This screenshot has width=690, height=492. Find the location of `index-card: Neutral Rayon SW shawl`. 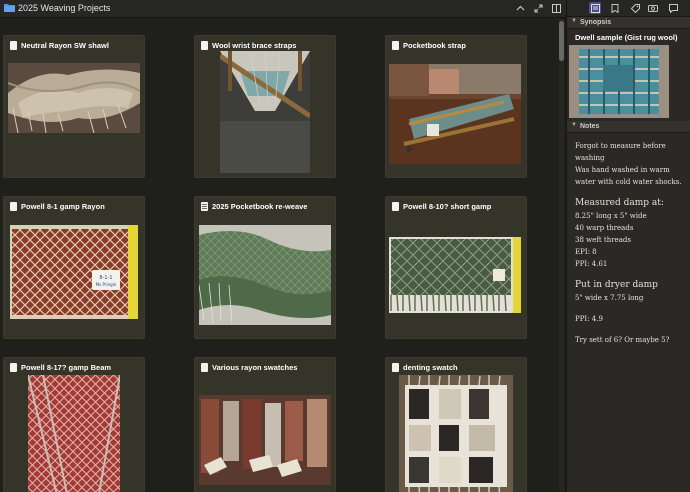

index-card: Neutral Rayon SW shawl is located at coordinates (74, 106).